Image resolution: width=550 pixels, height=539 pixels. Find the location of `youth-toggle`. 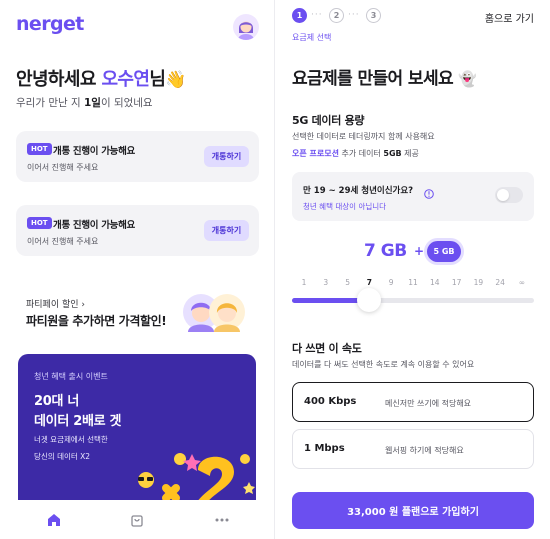

youth-toggle is located at coordinates (509, 195).